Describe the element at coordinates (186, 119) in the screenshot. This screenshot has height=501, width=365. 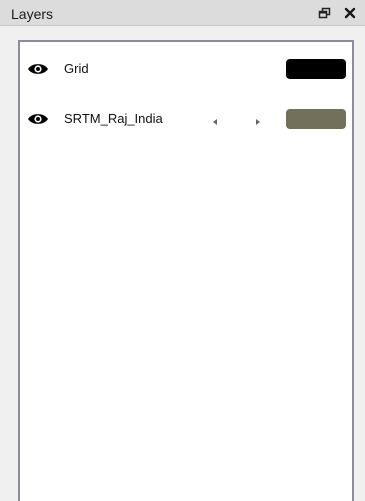
I see `layer-row-srtm-raj-india: SRTM_Raj_India` at that location.